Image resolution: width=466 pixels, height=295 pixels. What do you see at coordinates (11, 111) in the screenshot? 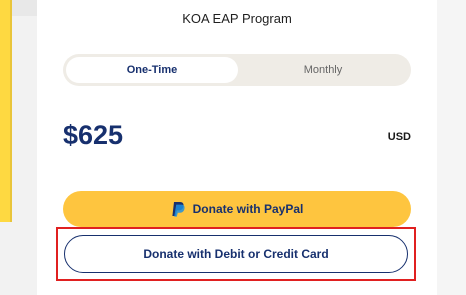
I see `background-panel-edge` at bounding box center [11, 111].